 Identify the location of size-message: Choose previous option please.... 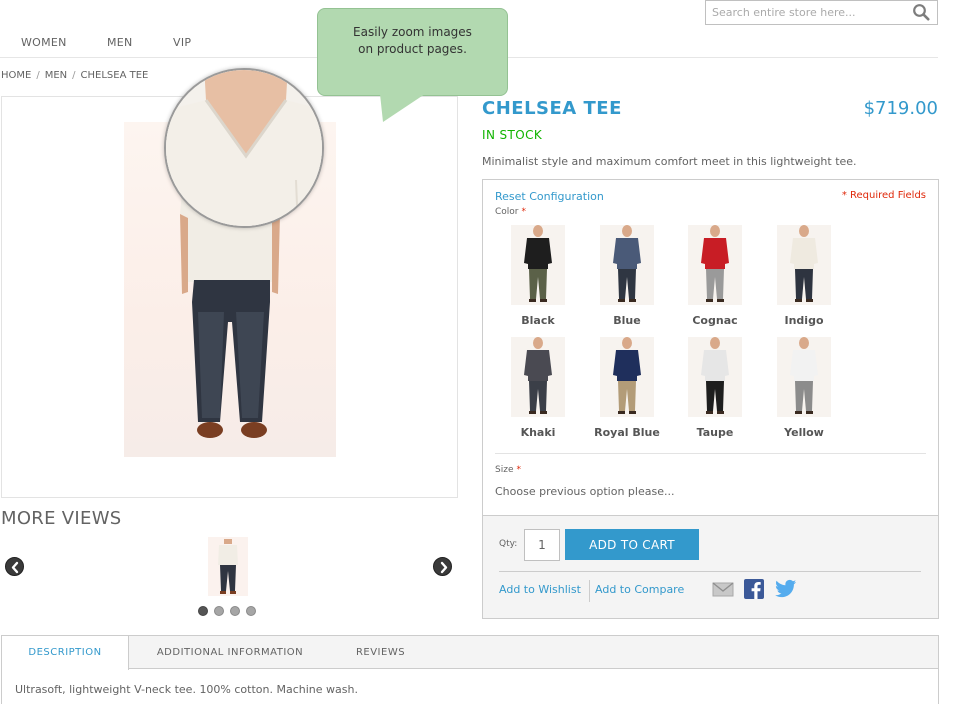
(585, 491).